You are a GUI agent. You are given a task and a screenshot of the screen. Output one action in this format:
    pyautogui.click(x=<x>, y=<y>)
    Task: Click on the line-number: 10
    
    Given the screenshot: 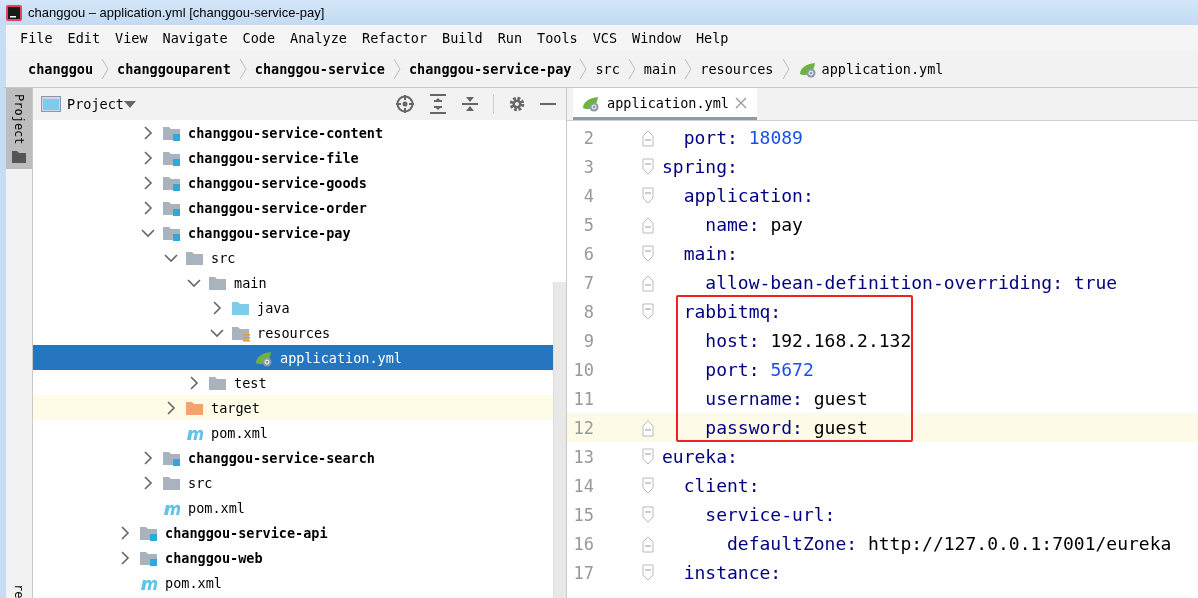 What is the action you would take?
    pyautogui.click(x=583, y=369)
    